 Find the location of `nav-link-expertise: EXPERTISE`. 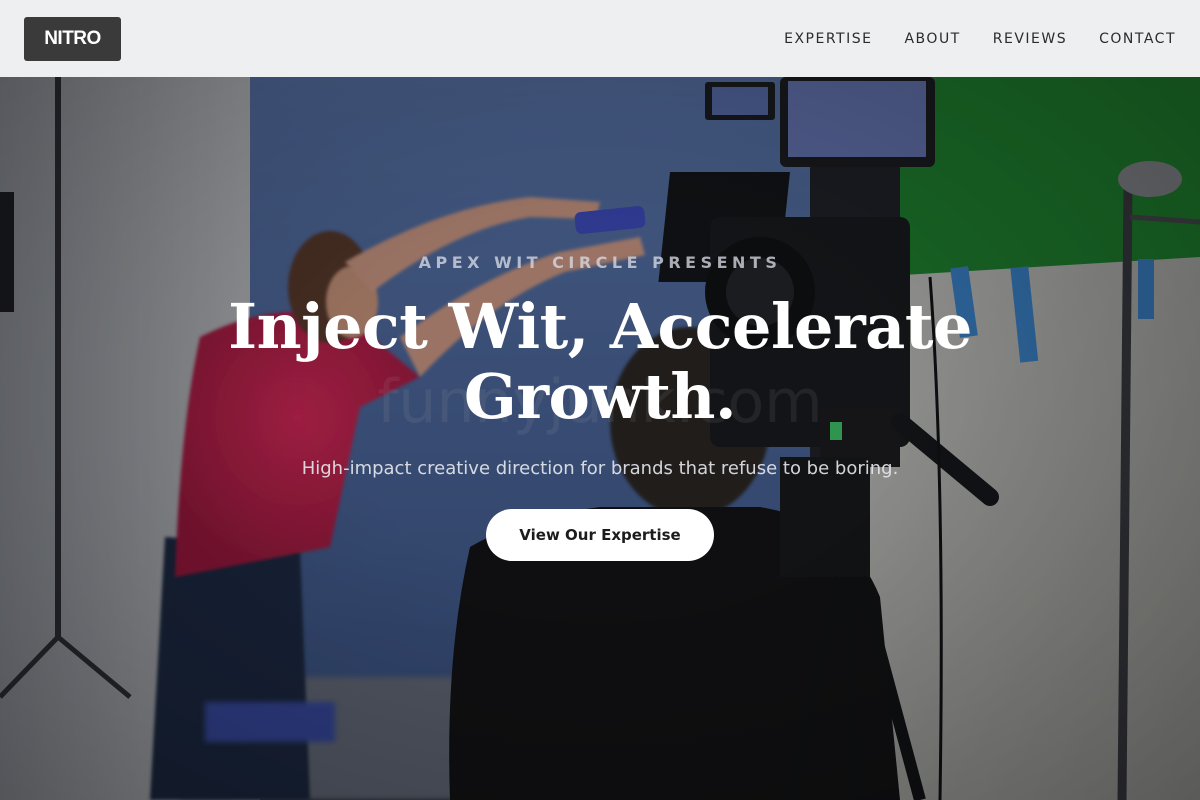

nav-link-expertise: EXPERTISE is located at coordinates (828, 39).